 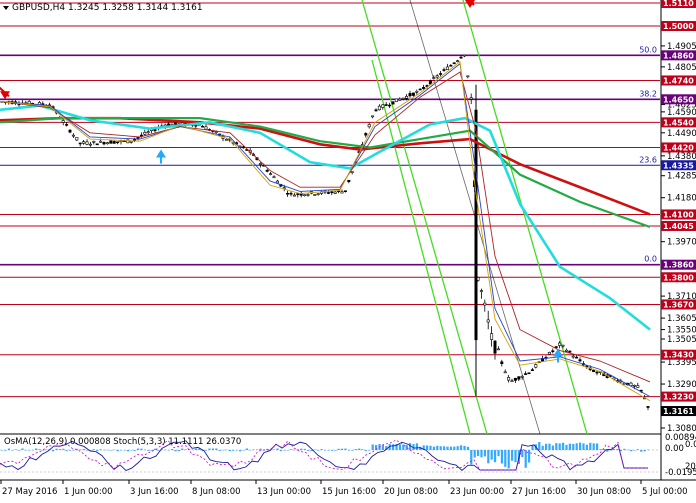 I want to click on stoch-tick-label: 0.00, so click(x=690, y=445).